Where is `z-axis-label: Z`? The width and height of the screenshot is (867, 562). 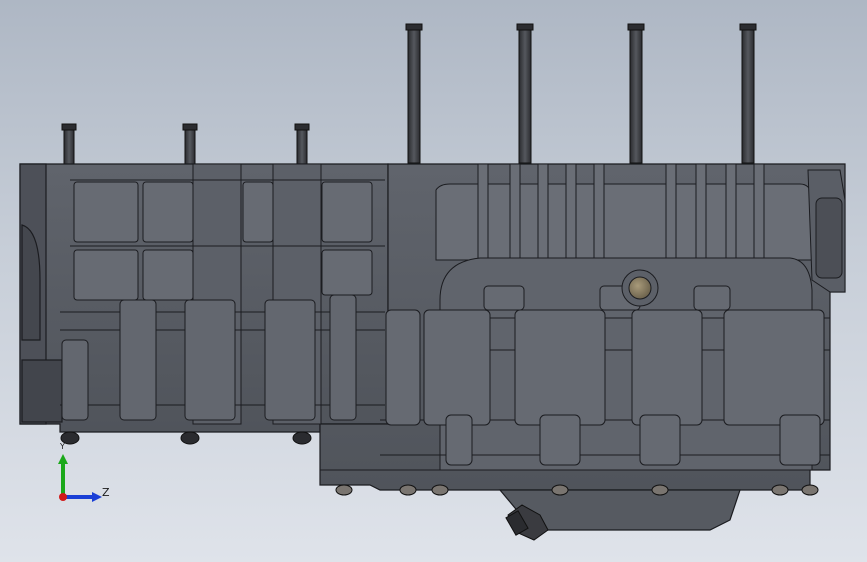 z-axis-label: Z is located at coordinates (106, 492).